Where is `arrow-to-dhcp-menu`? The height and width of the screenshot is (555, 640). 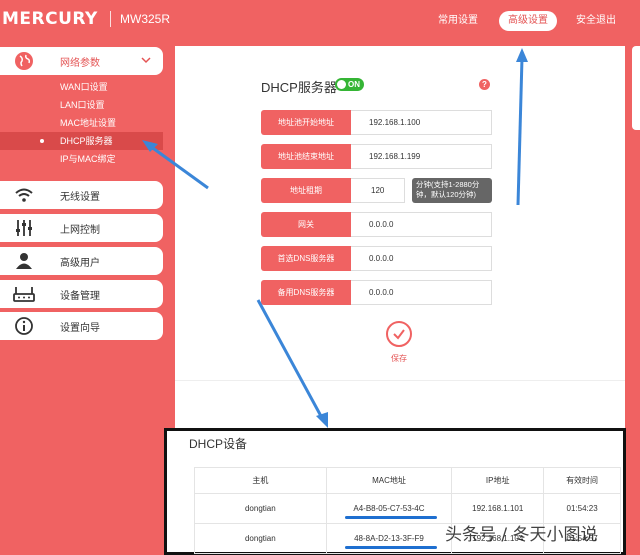
arrow-to-dhcp-menu is located at coordinates (179, 167).